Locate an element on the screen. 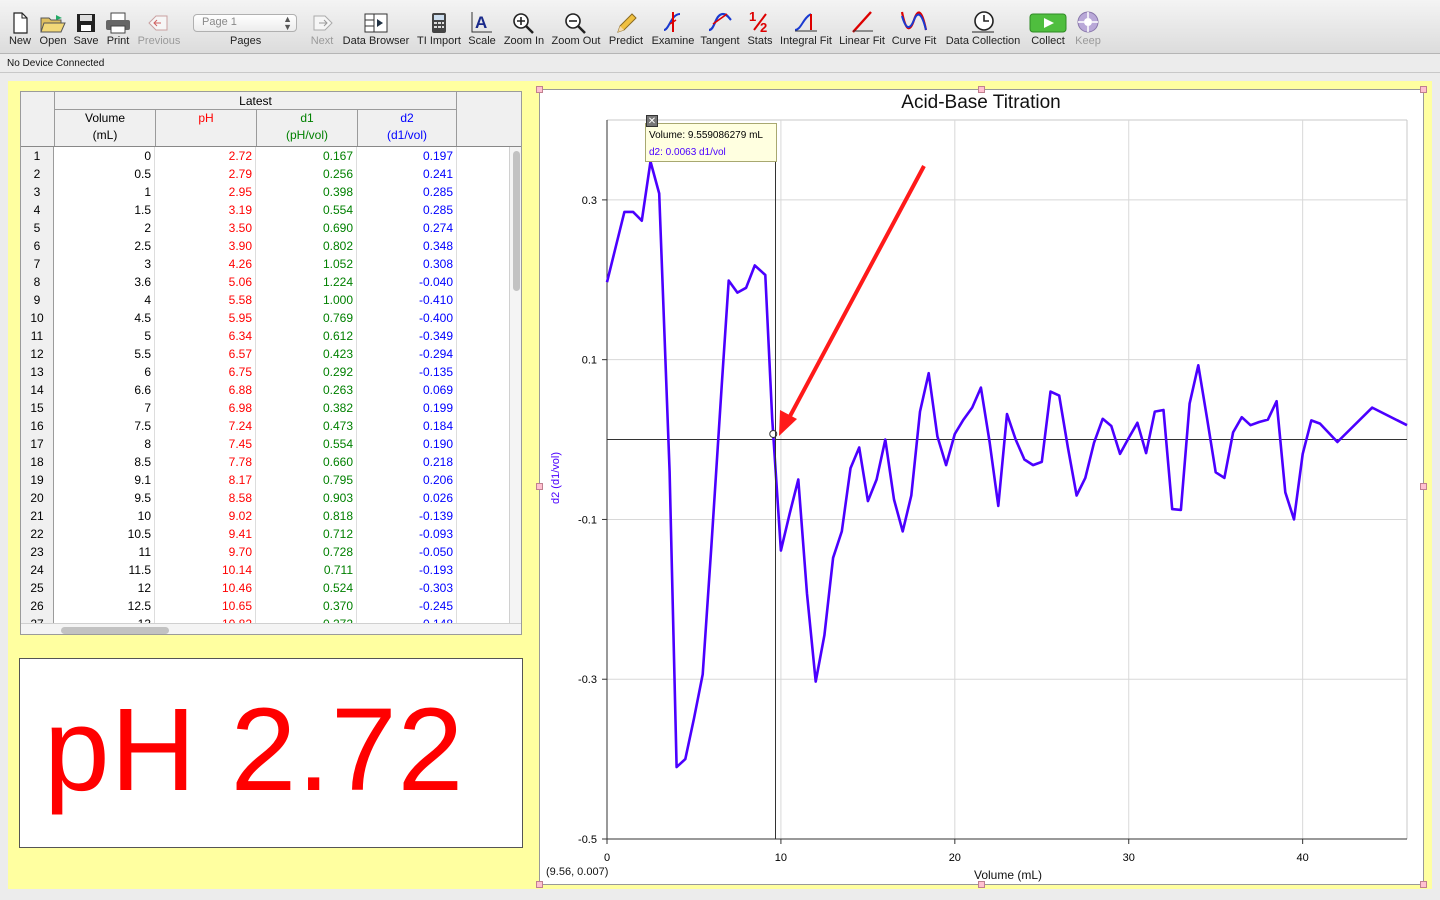 Image resolution: width=1440 pixels, height=900 pixels. column-header-d2: d2 (d1/vol) is located at coordinates (407, 128).